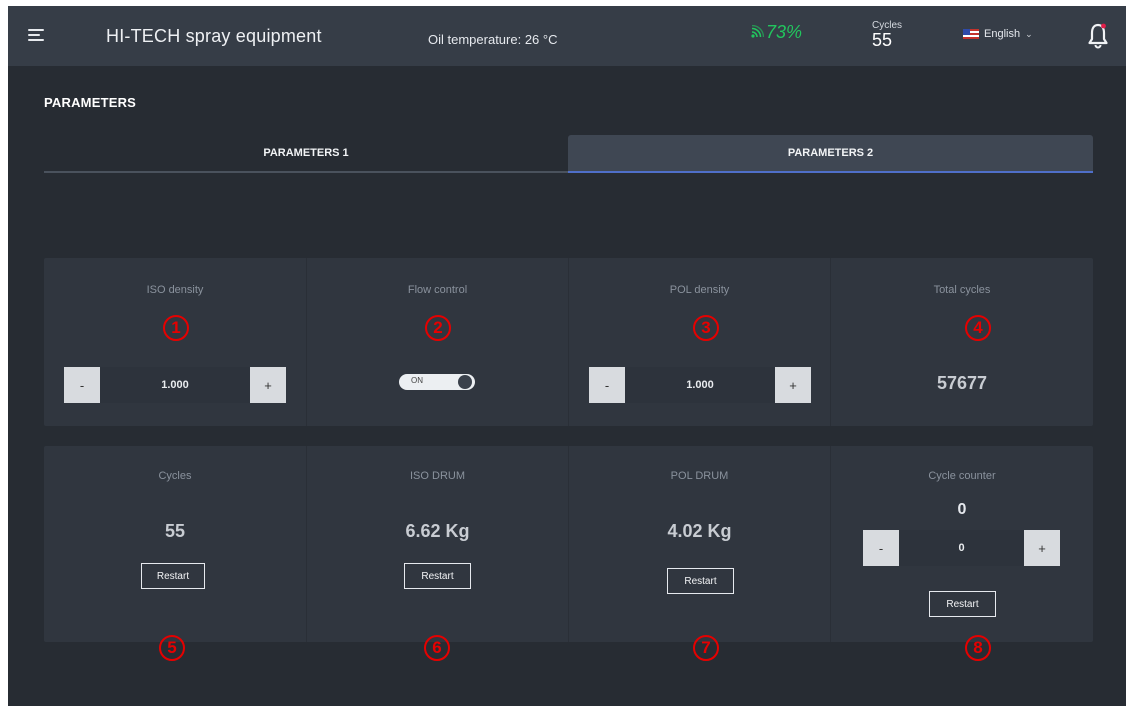  I want to click on pol-density-input: 1.000, so click(700, 385).